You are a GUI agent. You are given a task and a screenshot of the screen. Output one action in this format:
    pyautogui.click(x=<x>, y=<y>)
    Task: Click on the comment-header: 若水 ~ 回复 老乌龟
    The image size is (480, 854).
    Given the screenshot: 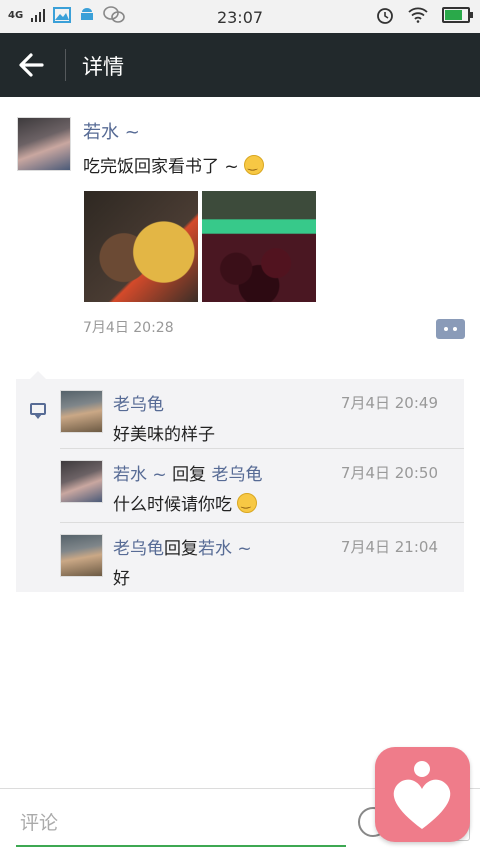 What is the action you would take?
    pyautogui.click(x=187, y=472)
    